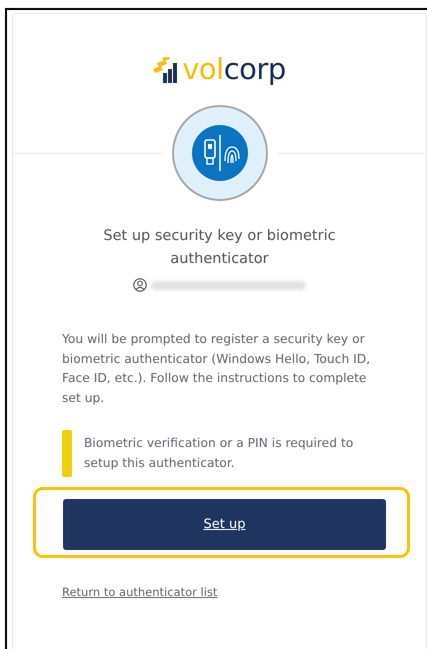 The image size is (427, 649). I want to click on logo-wordmark: volcorp, so click(234, 69).